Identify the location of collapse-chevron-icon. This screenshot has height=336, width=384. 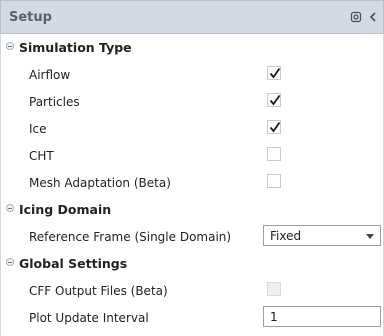
(373, 17).